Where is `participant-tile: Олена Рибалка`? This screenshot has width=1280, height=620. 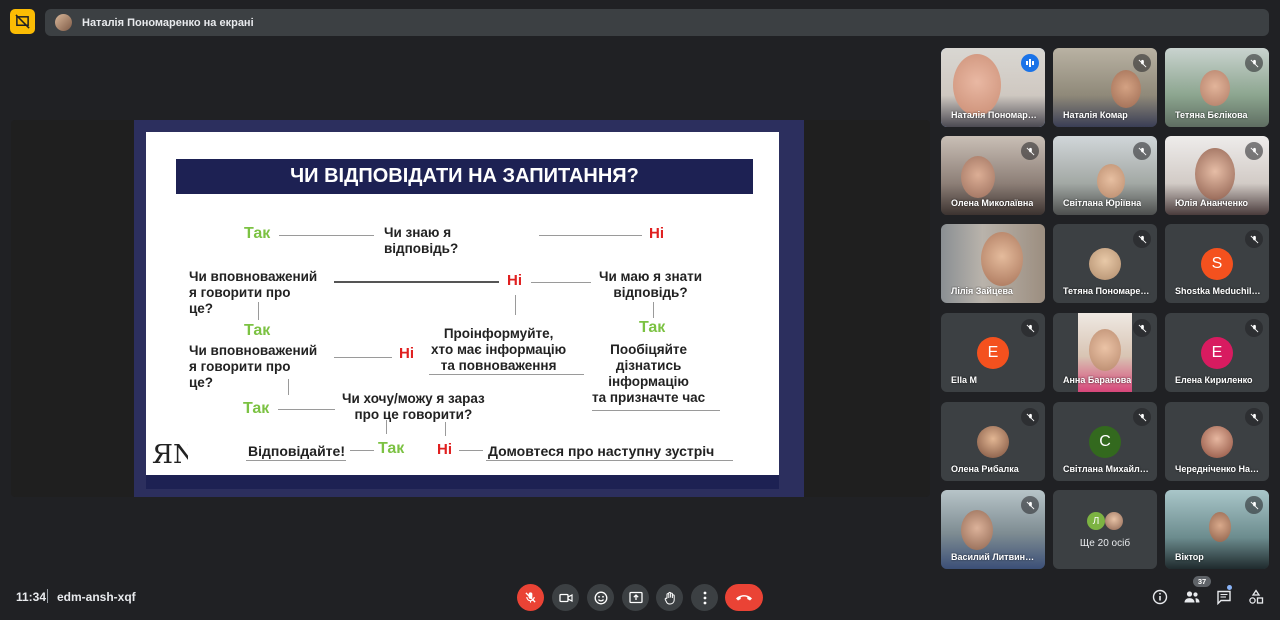
participant-tile: Олена Рибалка is located at coordinates (993, 441).